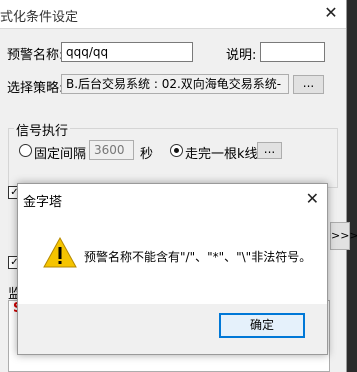  I want to click on strategy-label: 选择策略:, so click(35, 88).